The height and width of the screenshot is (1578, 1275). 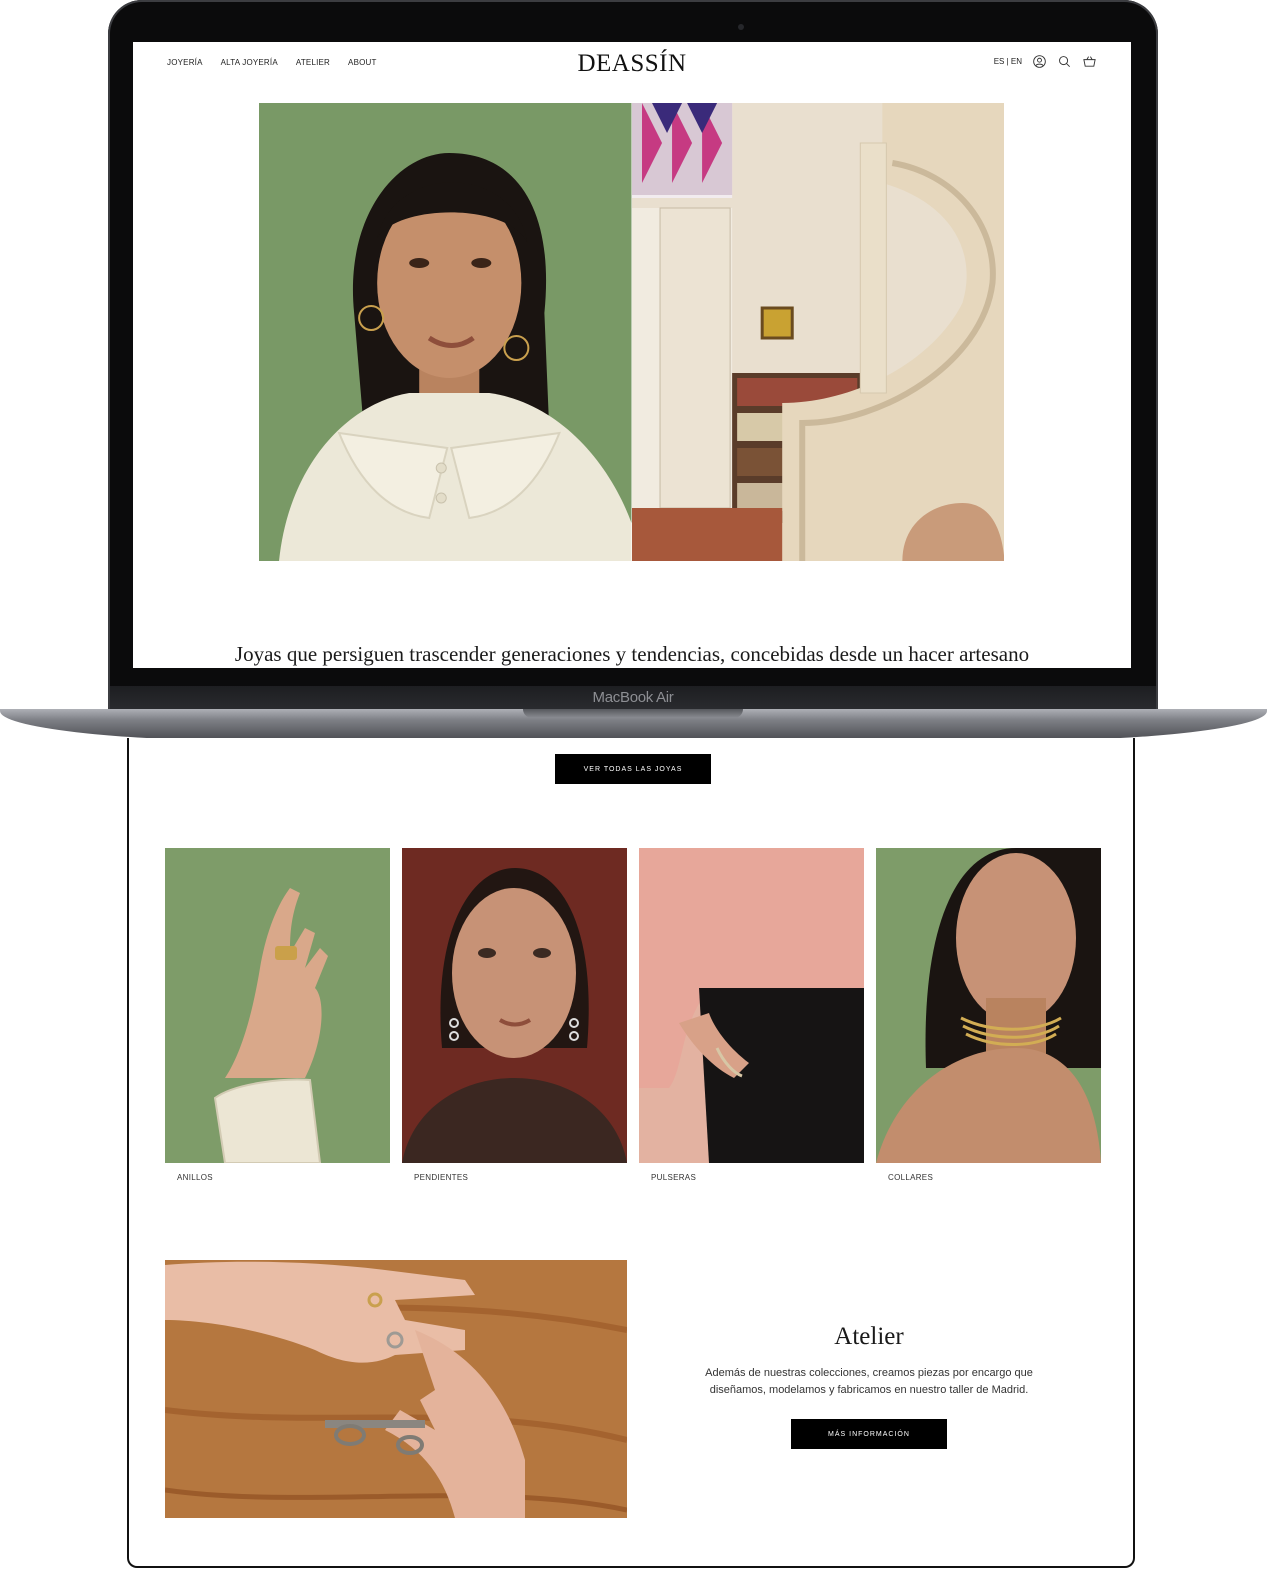 What do you see at coordinates (445, 332) in the screenshot?
I see `hero-portrait-image` at bounding box center [445, 332].